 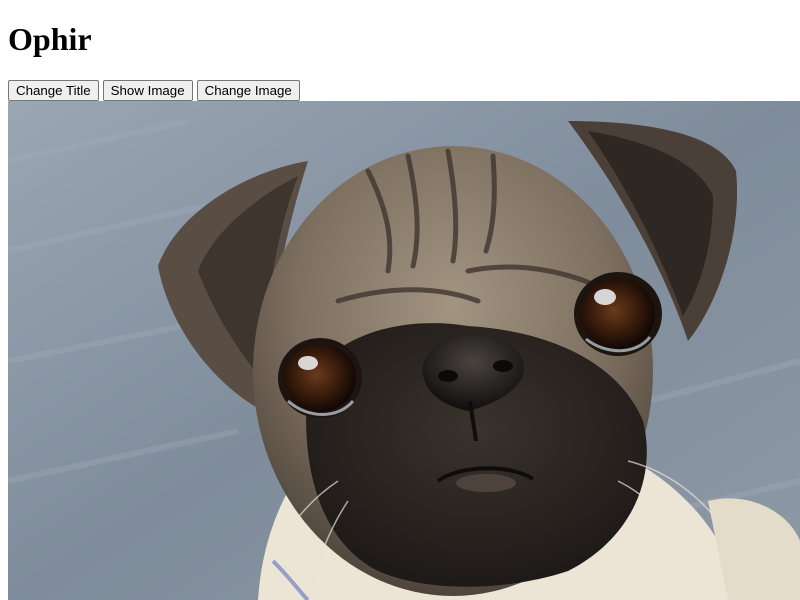 What do you see at coordinates (248, 90) in the screenshot?
I see `change-image-button: Change Image` at bounding box center [248, 90].